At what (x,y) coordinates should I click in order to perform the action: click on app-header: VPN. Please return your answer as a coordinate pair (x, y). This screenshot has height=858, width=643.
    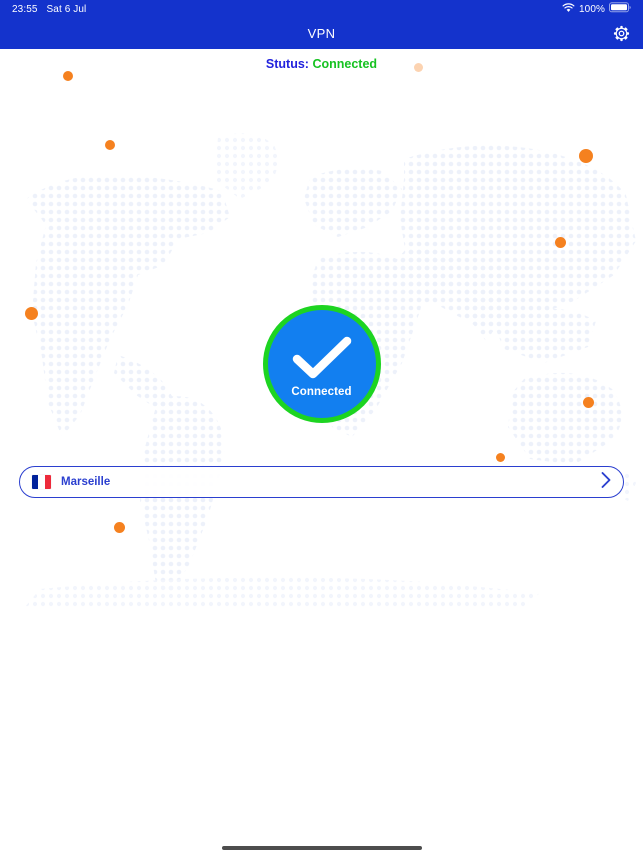
    Looking at the image, I should click on (321, 33).